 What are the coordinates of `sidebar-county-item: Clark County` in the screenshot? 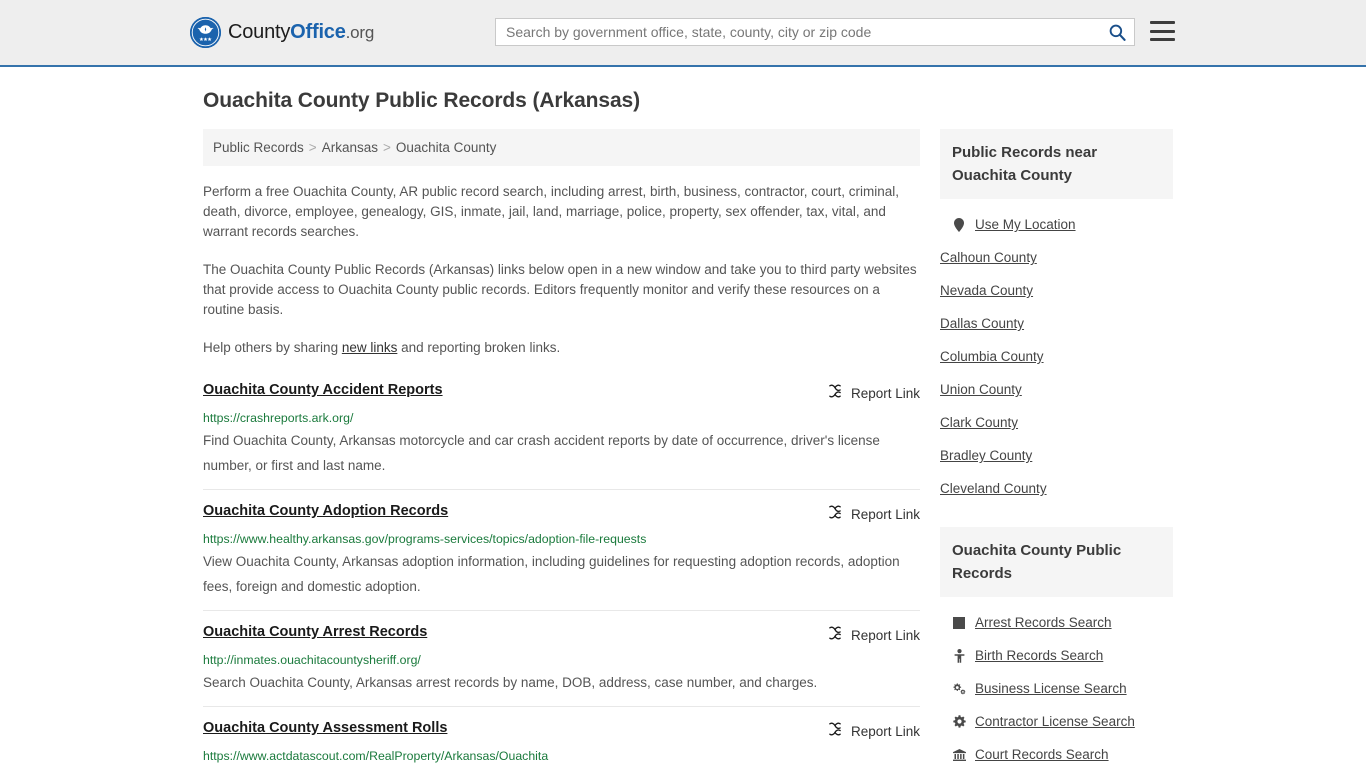 It's located at (1056, 422).